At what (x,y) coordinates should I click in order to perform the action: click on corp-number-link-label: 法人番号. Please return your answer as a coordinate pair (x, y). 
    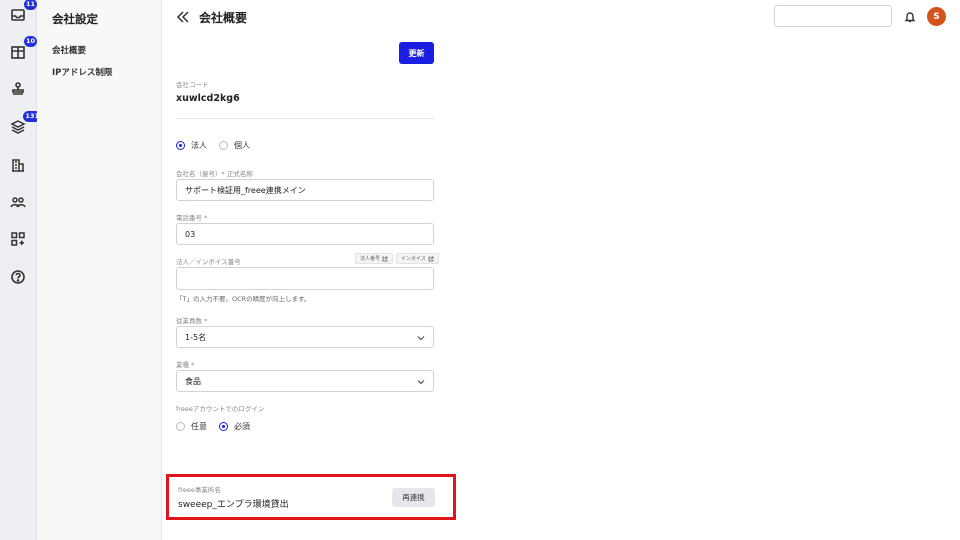
    Looking at the image, I should click on (370, 259).